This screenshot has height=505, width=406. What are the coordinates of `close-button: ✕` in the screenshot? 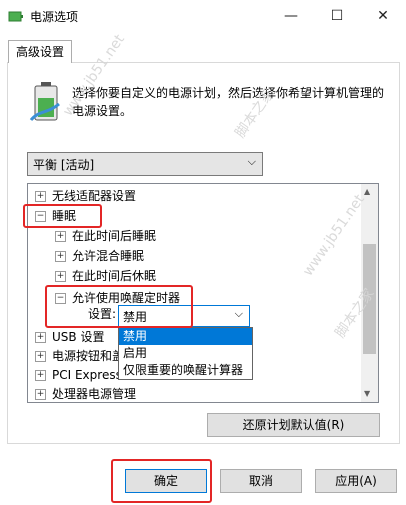 It's located at (383, 16).